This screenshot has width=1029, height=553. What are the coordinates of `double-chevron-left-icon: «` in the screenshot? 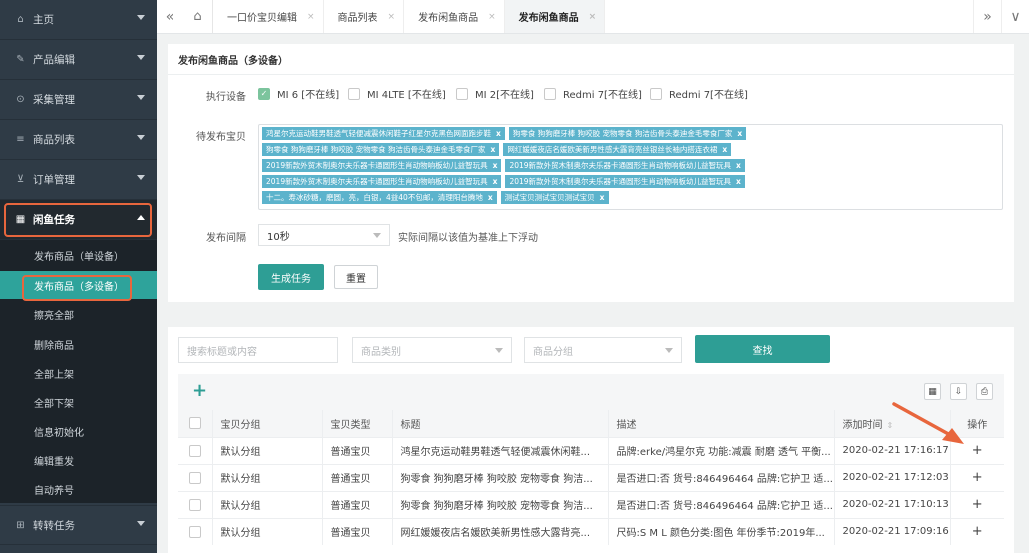 It's located at (170, 16).